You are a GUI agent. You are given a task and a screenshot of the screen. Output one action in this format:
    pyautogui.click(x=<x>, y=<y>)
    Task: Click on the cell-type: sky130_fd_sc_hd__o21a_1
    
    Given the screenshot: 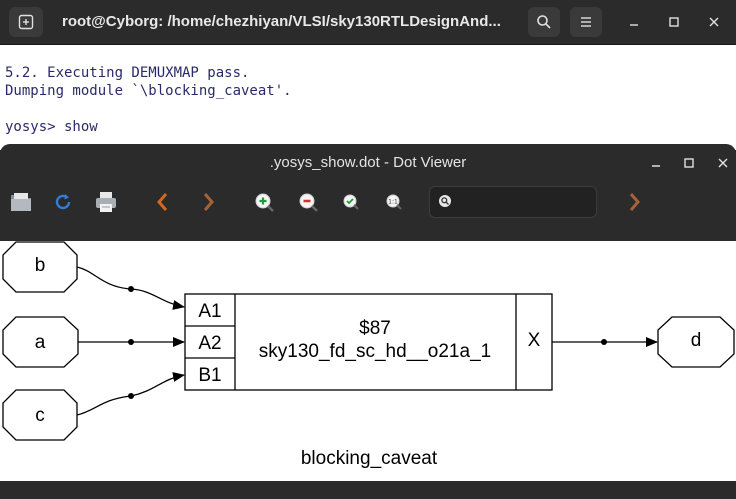 What is the action you would take?
    pyautogui.click(x=375, y=351)
    